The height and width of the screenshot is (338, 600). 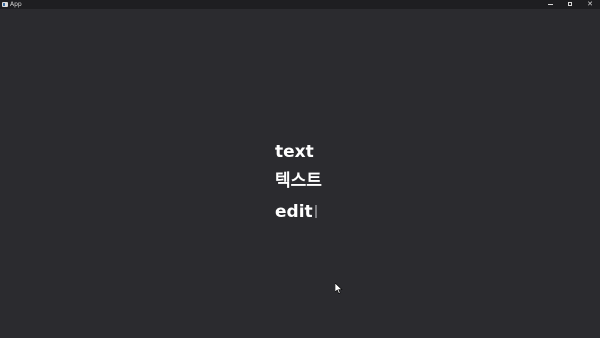 I want to click on minimize-icon, so click(x=550, y=4).